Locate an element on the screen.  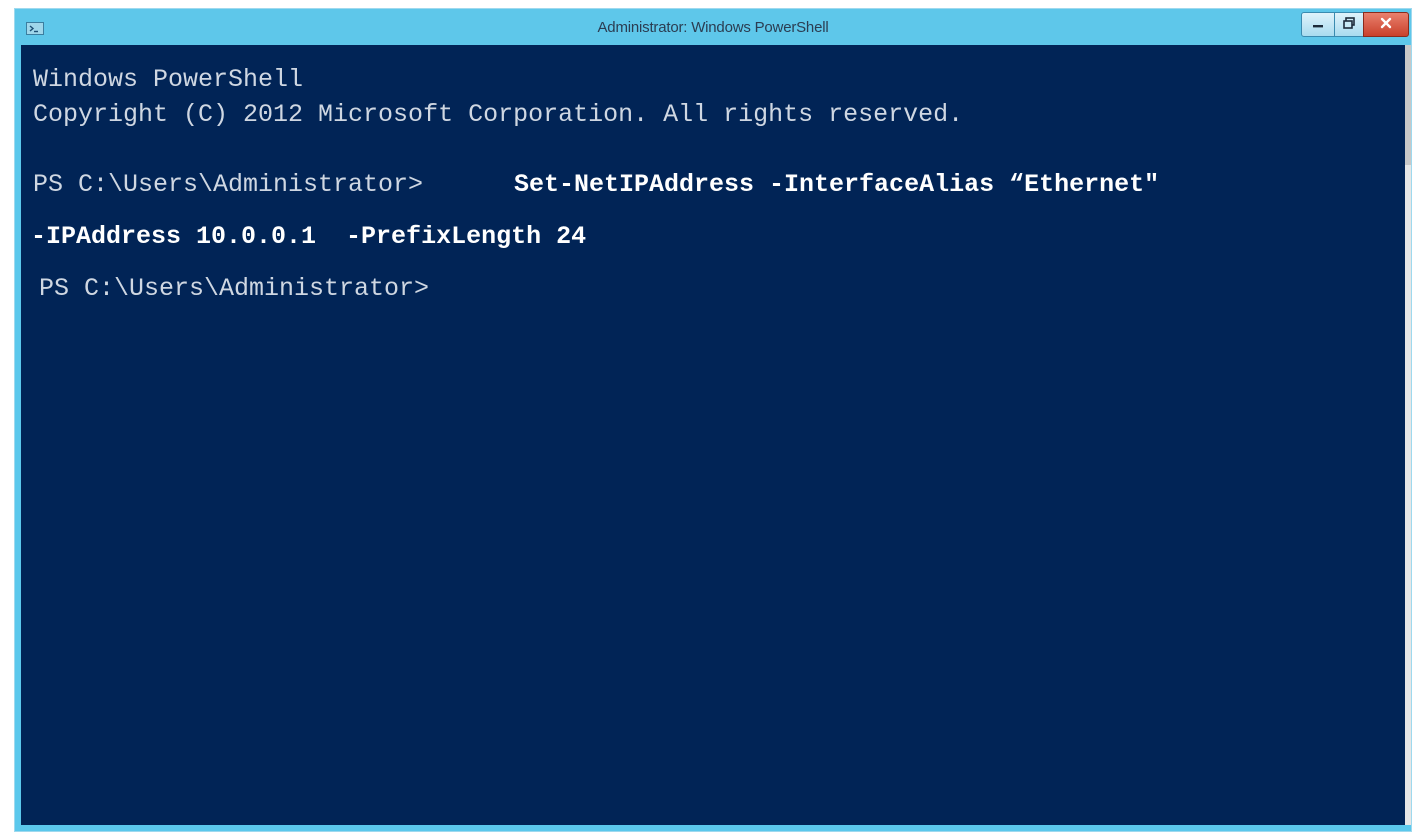
window-title: Administrator: Windows PowerShell is located at coordinates (713, 27).